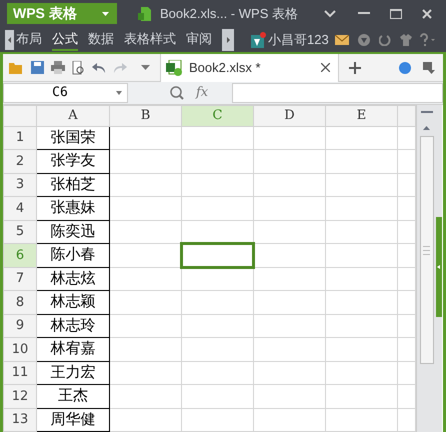 This screenshot has width=446, height=432. Describe the element at coordinates (9, 40) in the screenshot. I see `scroll-left-icon` at that location.